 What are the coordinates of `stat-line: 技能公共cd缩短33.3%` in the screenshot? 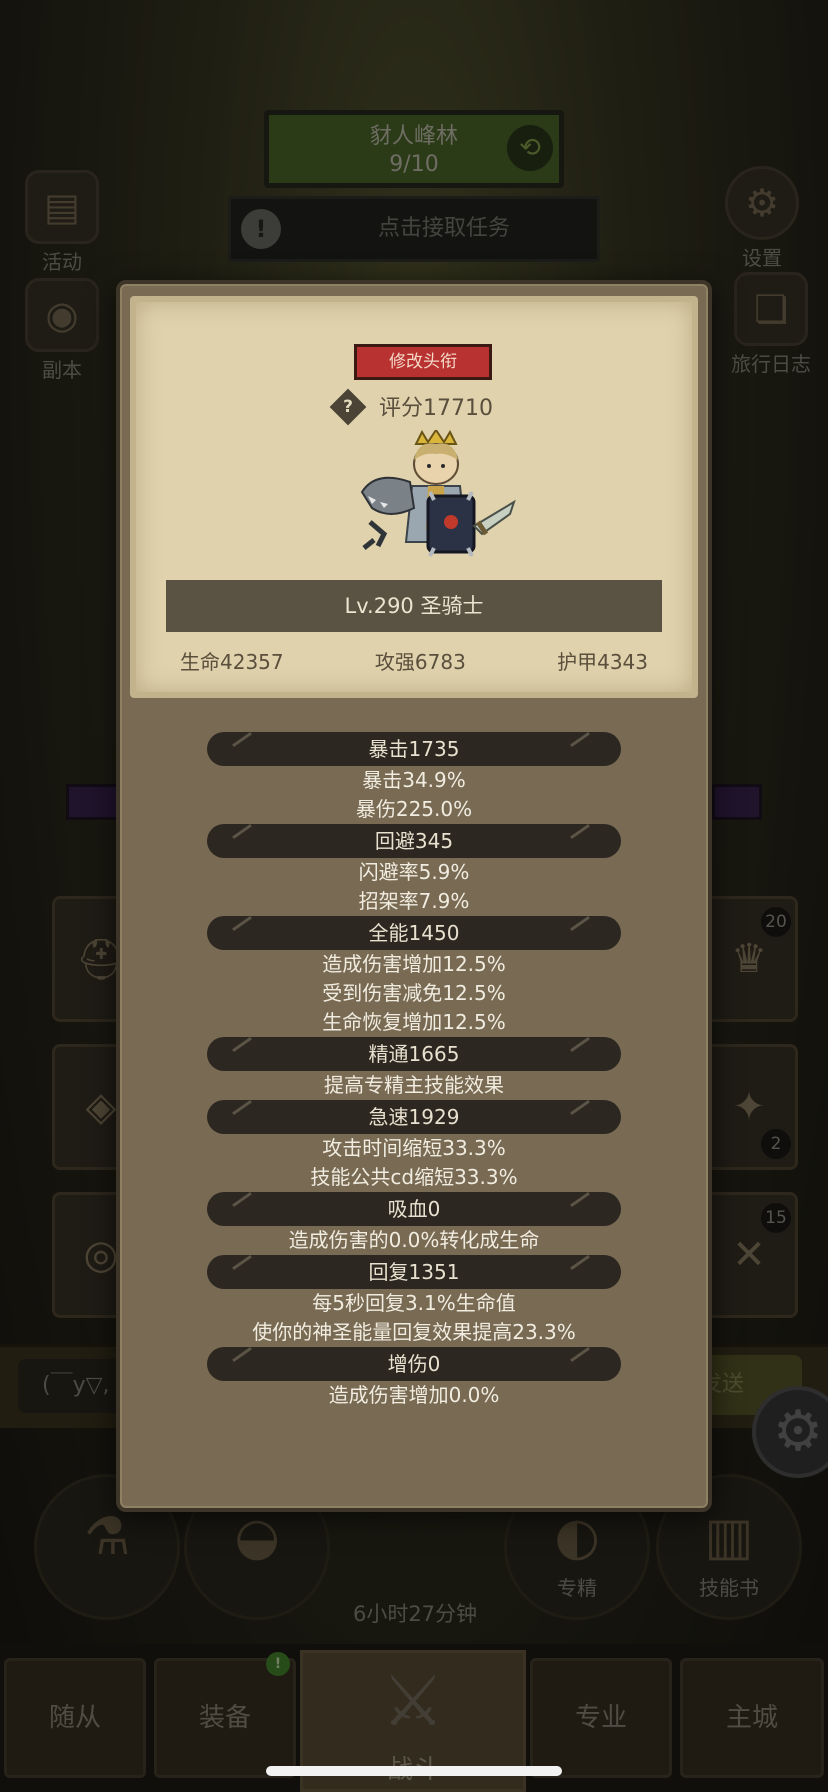 It's located at (414, 1177).